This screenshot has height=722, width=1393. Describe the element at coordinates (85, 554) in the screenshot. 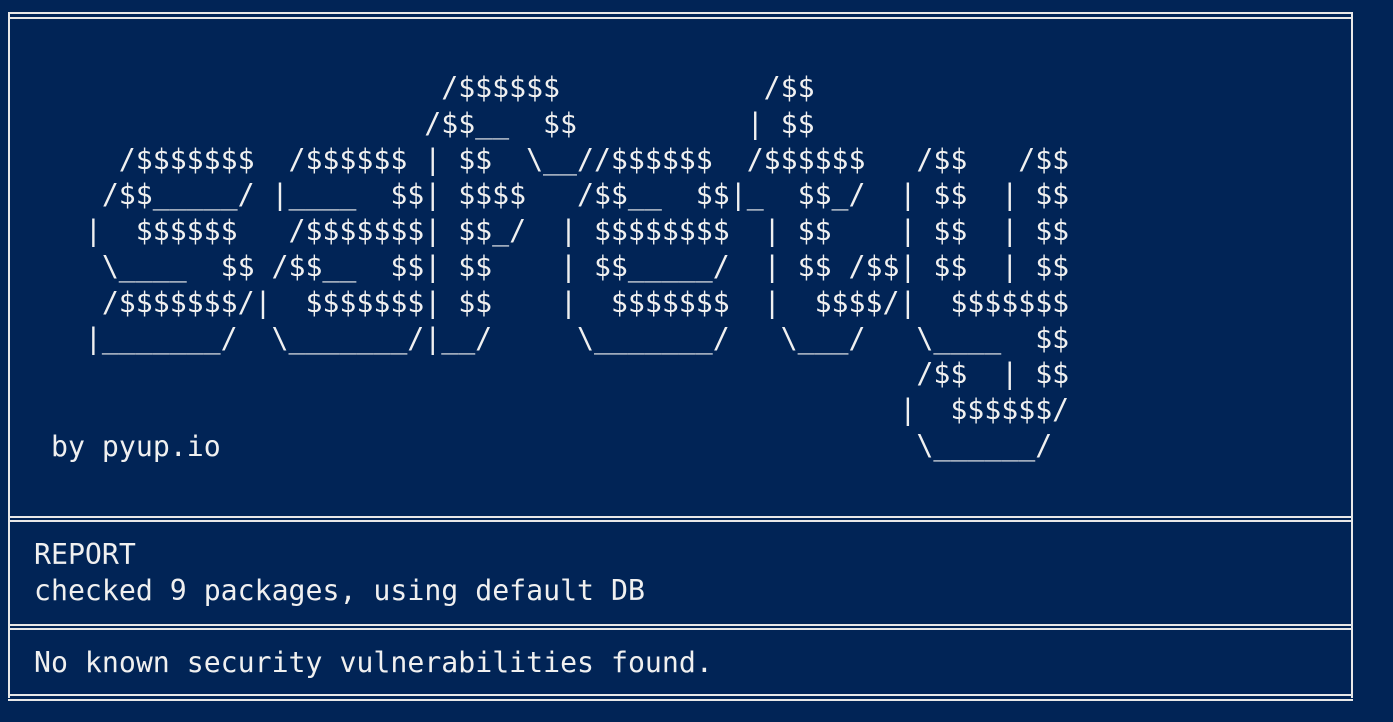

I see `report-heading: REPORT` at that location.